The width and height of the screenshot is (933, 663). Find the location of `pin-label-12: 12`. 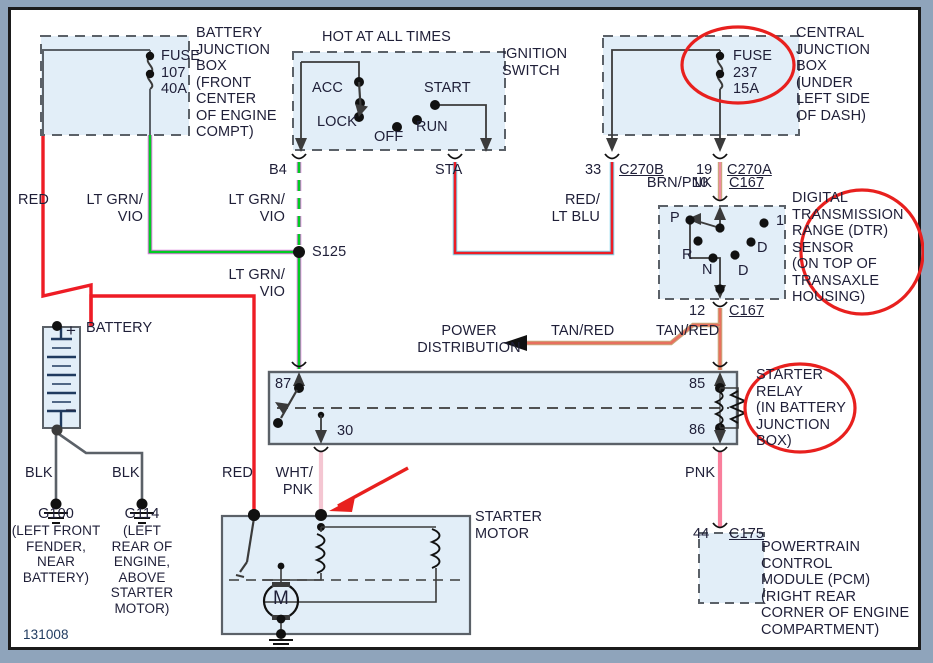

pin-label-12: 12 is located at coordinates (697, 311).